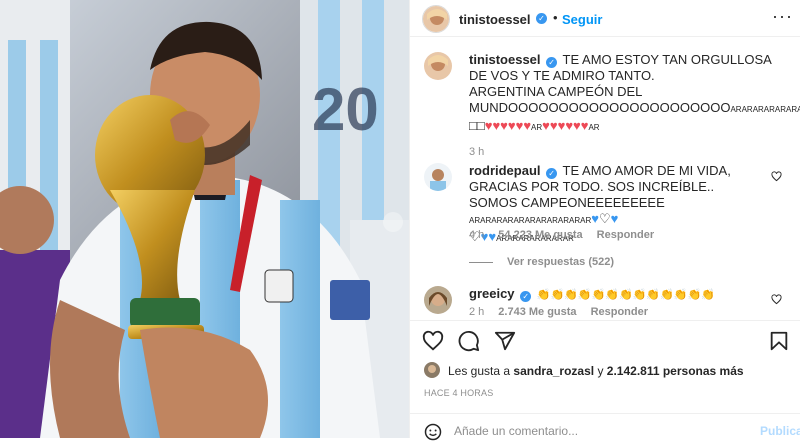 The image size is (800, 441). I want to click on likes-mid: y, so click(600, 371).